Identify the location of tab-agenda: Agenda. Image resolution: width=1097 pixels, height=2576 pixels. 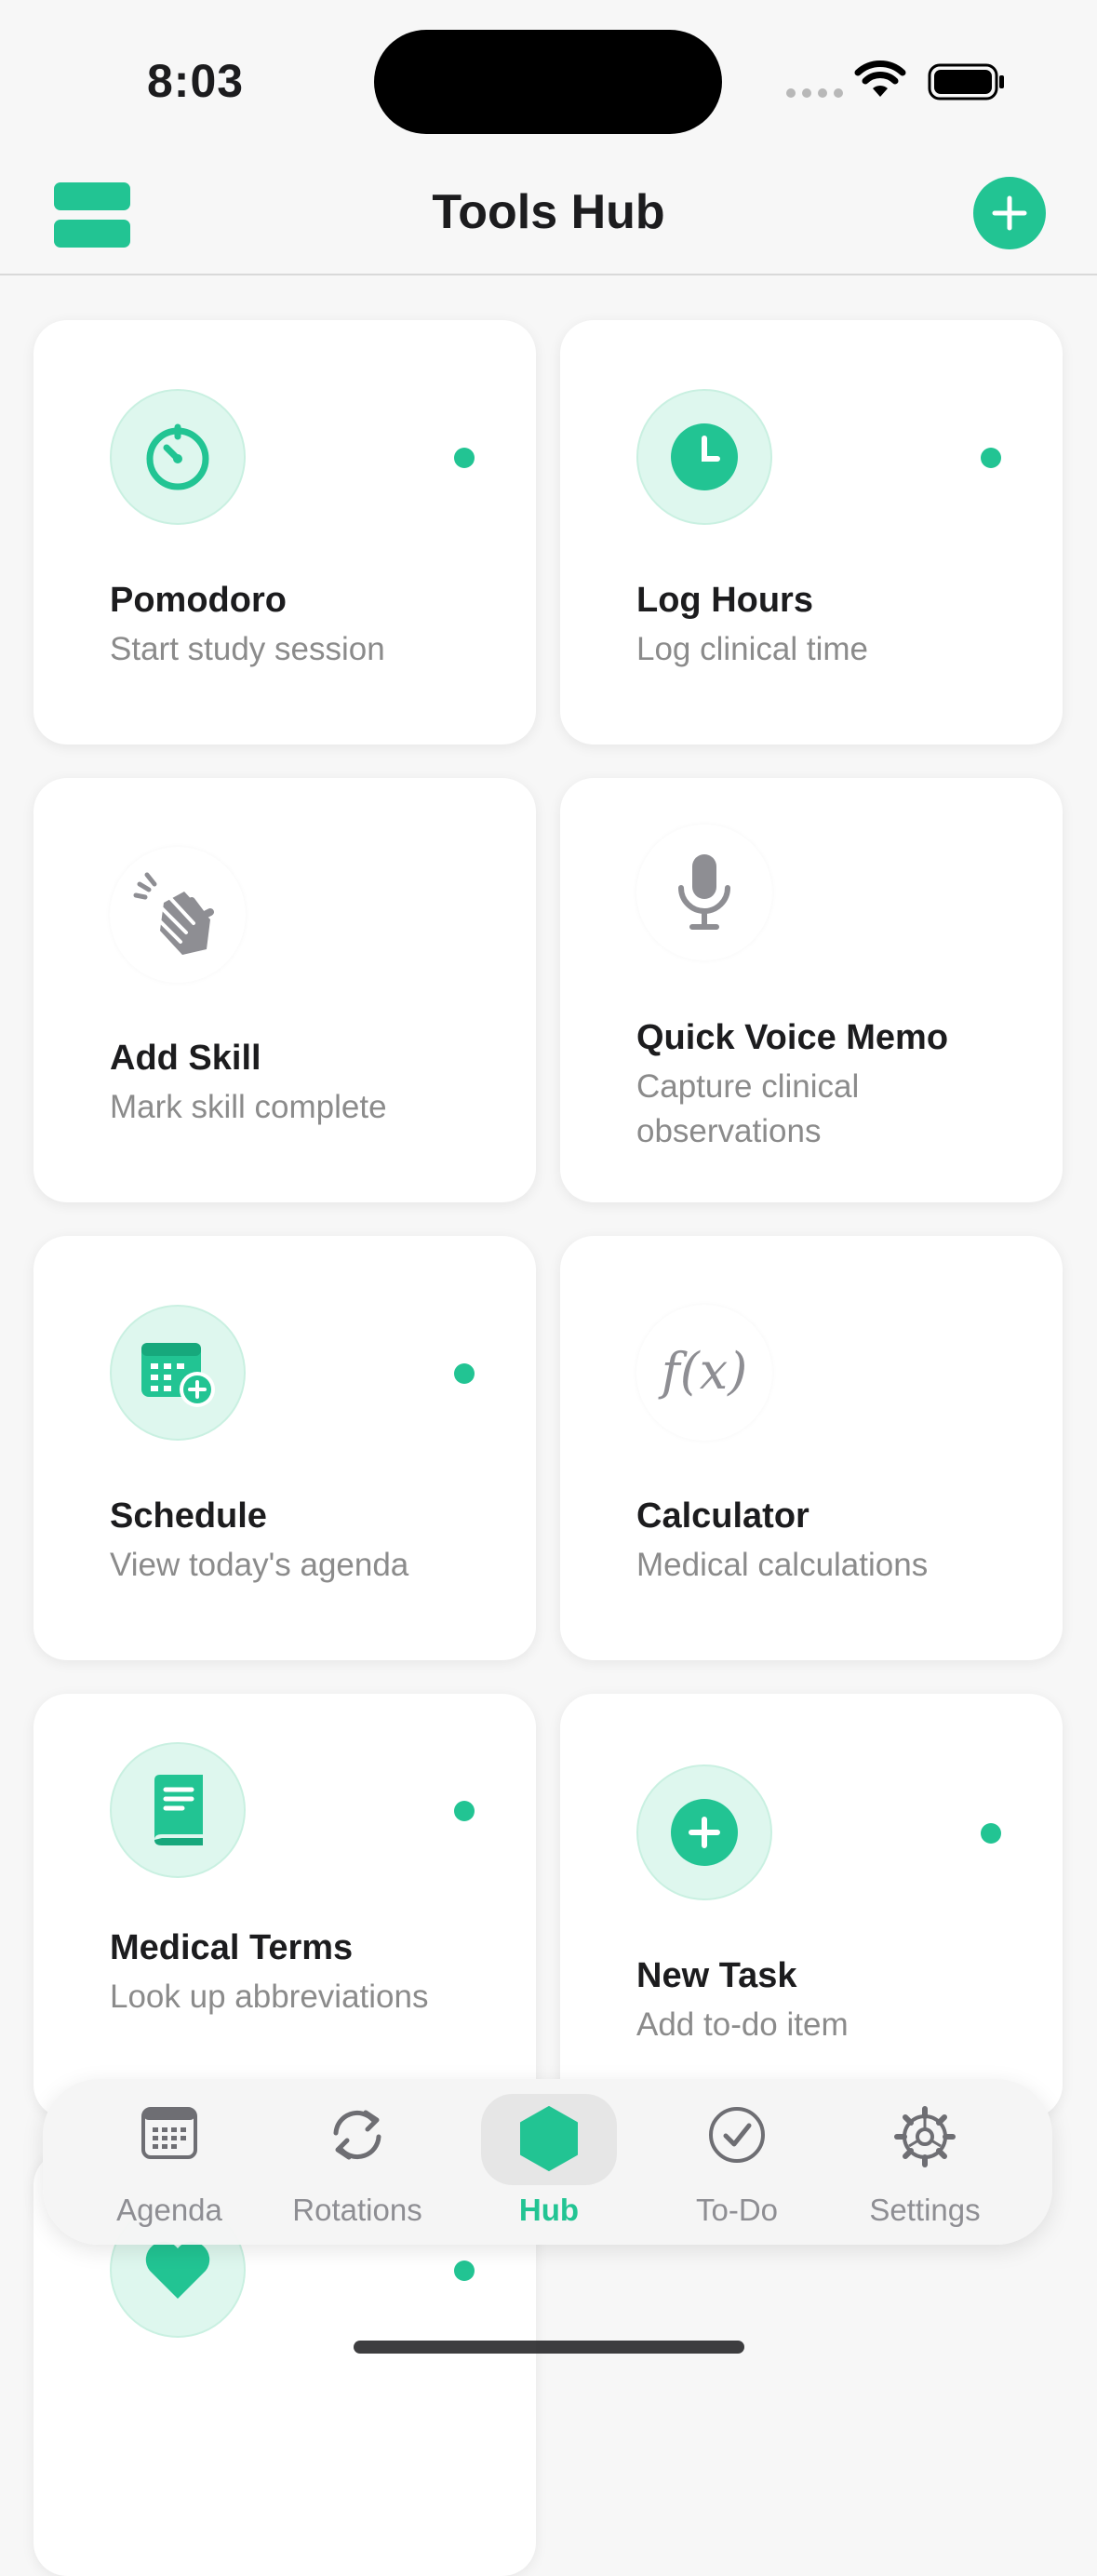
(169, 2162).